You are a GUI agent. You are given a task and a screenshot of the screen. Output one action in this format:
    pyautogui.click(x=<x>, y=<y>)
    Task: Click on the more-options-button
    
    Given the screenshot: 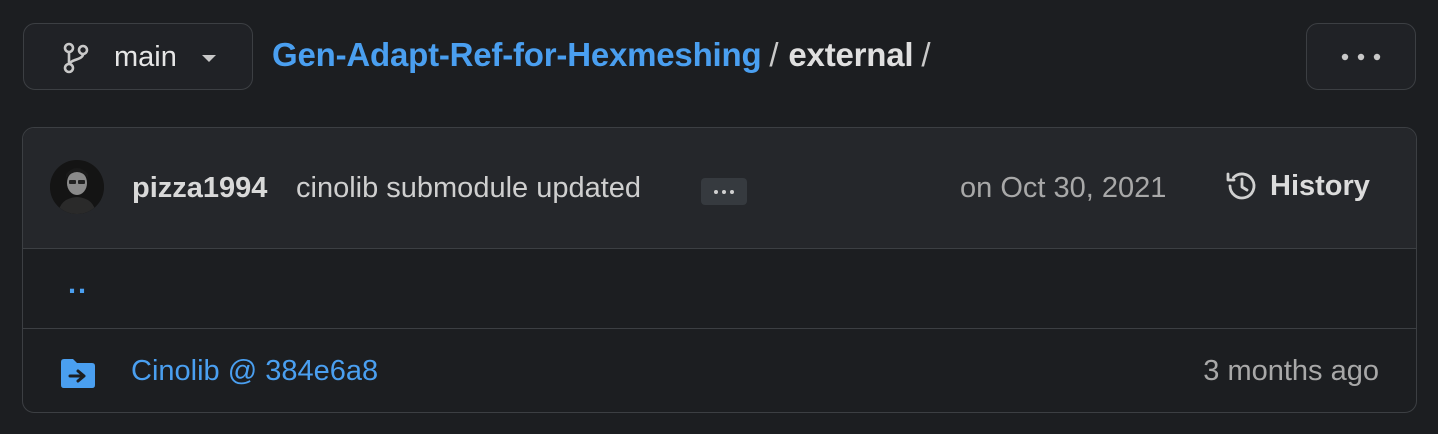 What is the action you would take?
    pyautogui.click(x=1361, y=56)
    